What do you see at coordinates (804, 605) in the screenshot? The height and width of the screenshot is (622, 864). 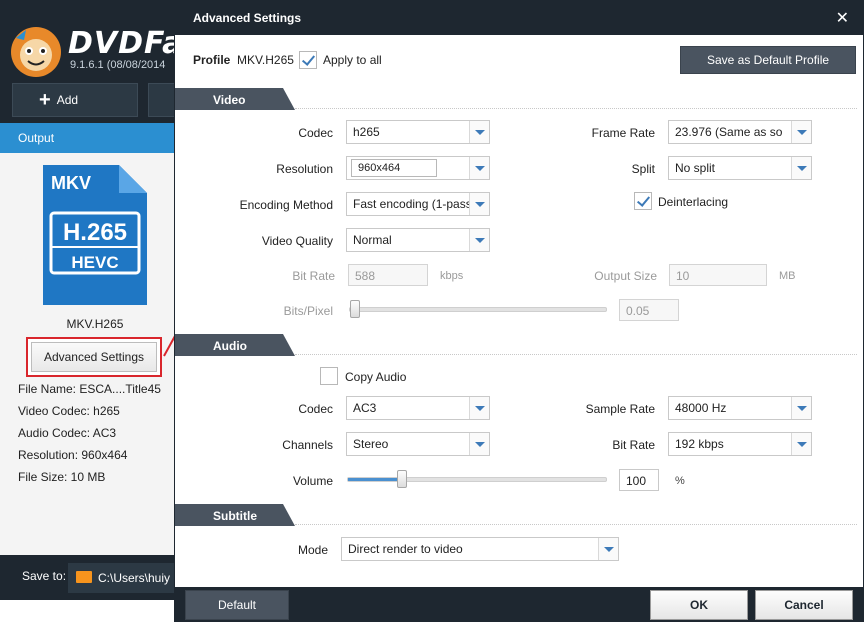 I see `cancel-button: Cancel` at bounding box center [804, 605].